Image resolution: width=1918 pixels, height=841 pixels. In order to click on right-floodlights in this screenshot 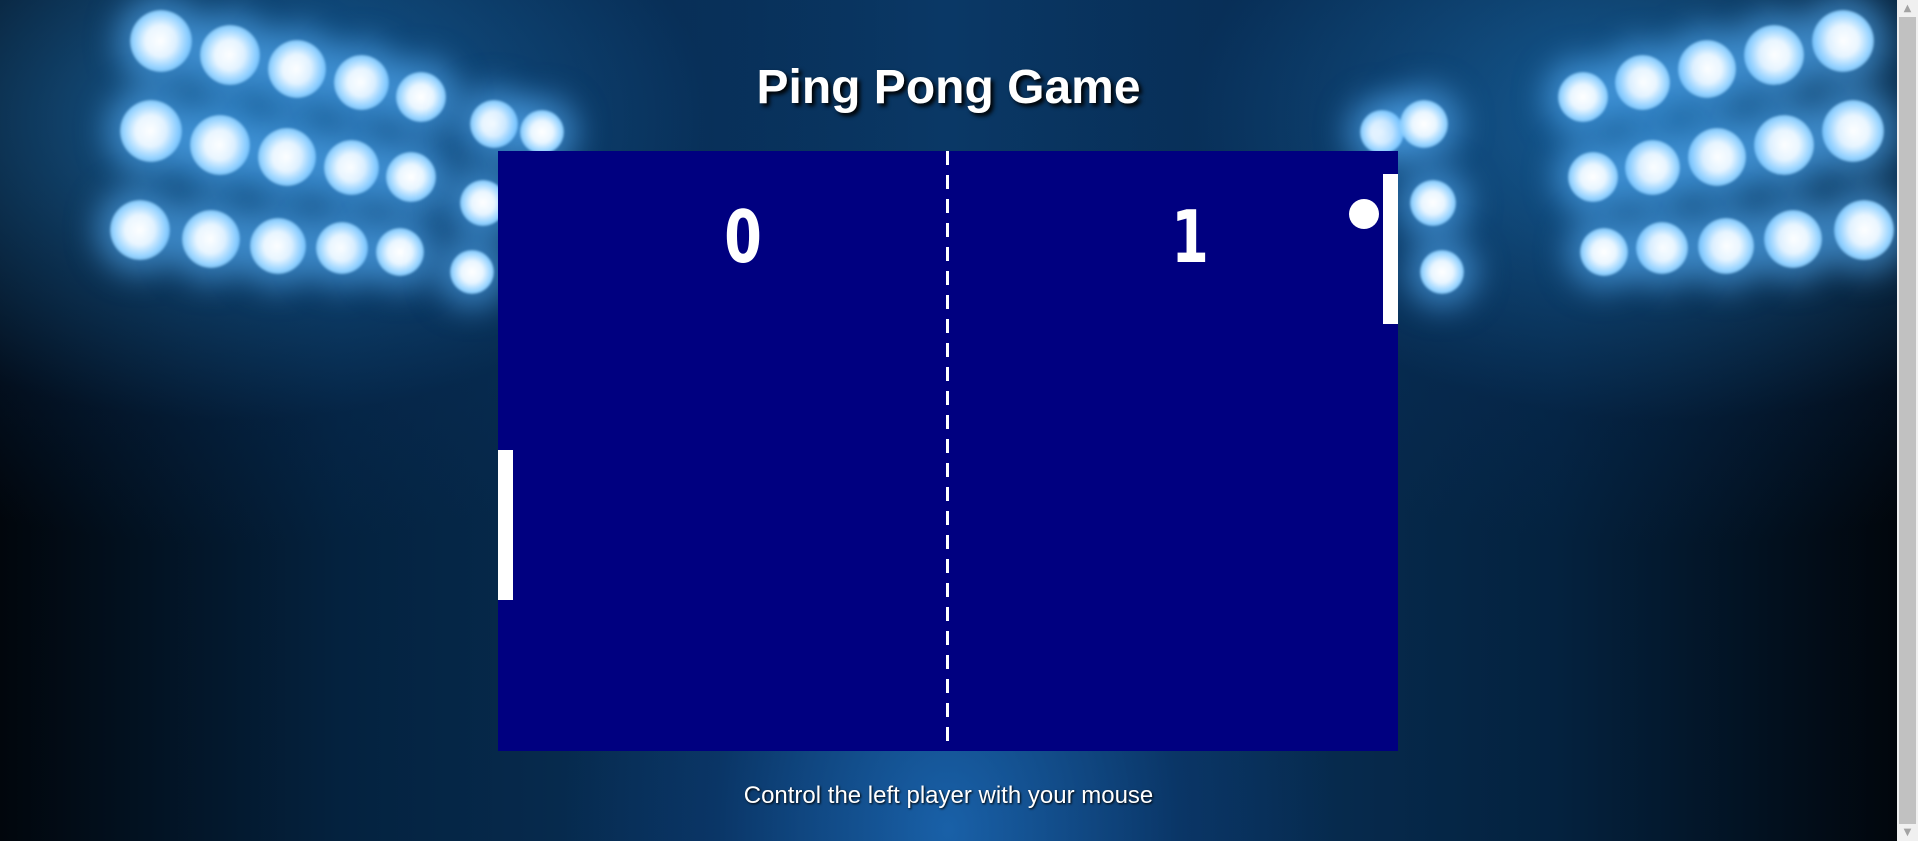, I will do `click(1663, 160)`.